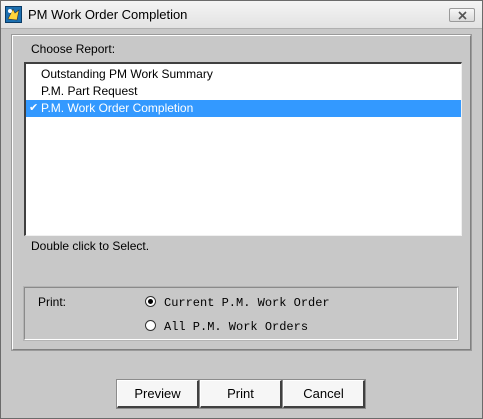 The width and height of the screenshot is (483, 419). I want to click on close-button, so click(462, 15).